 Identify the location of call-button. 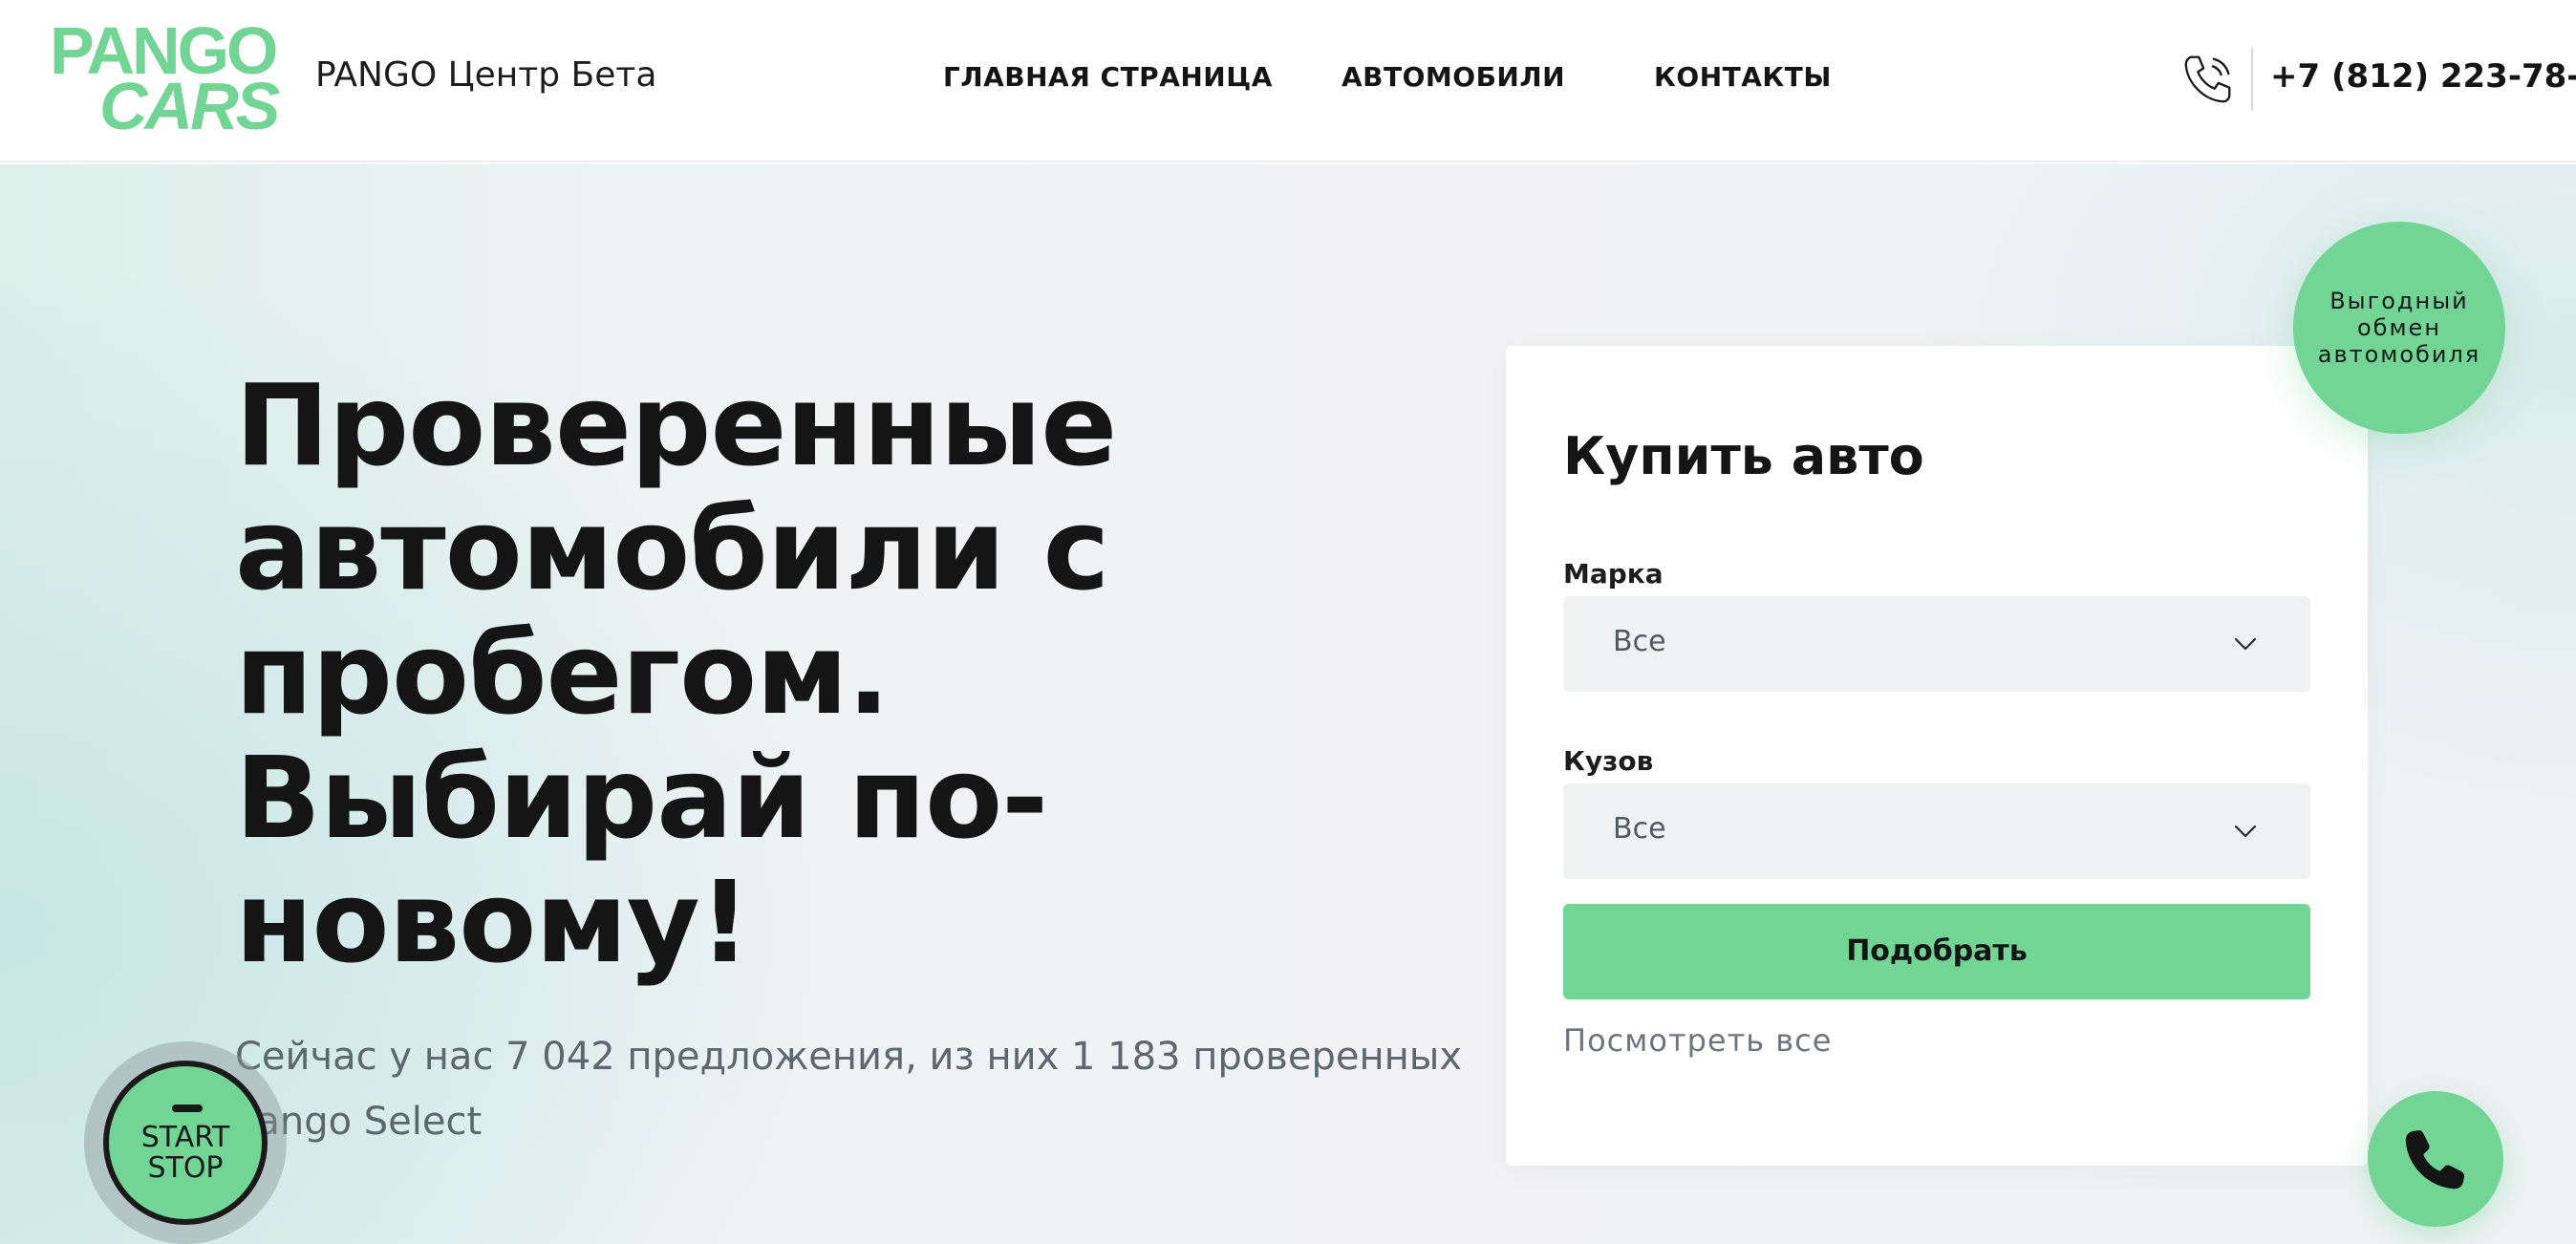
(2435, 1159).